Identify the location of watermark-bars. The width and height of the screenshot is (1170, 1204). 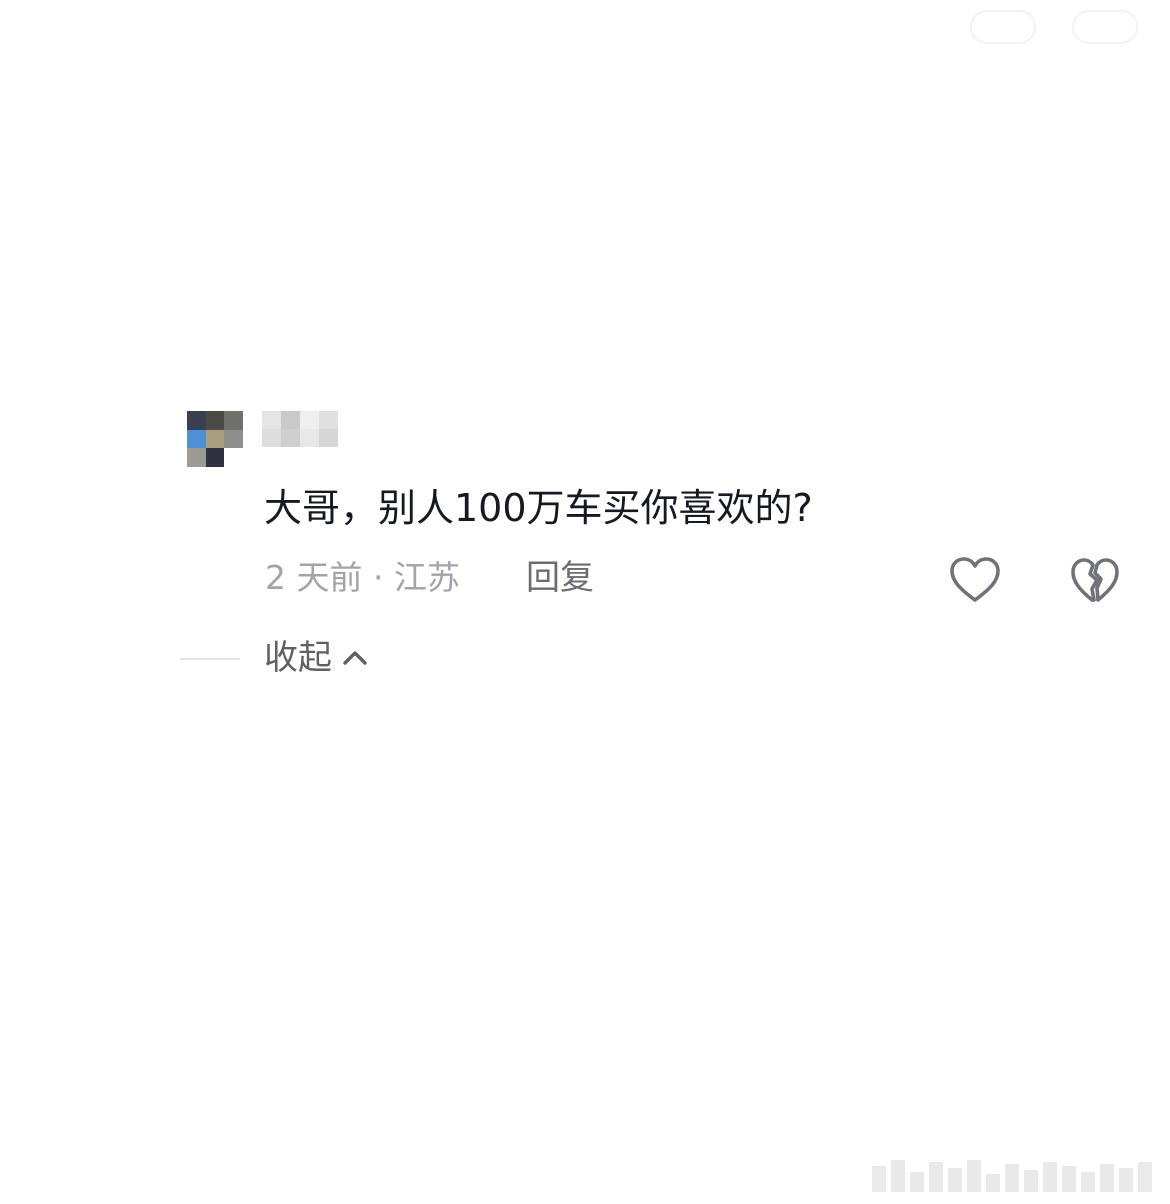
(1017, 1175).